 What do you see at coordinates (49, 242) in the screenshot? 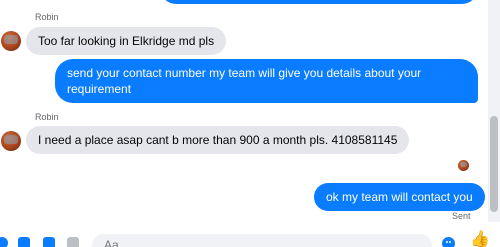
I see `sticker-icon` at bounding box center [49, 242].